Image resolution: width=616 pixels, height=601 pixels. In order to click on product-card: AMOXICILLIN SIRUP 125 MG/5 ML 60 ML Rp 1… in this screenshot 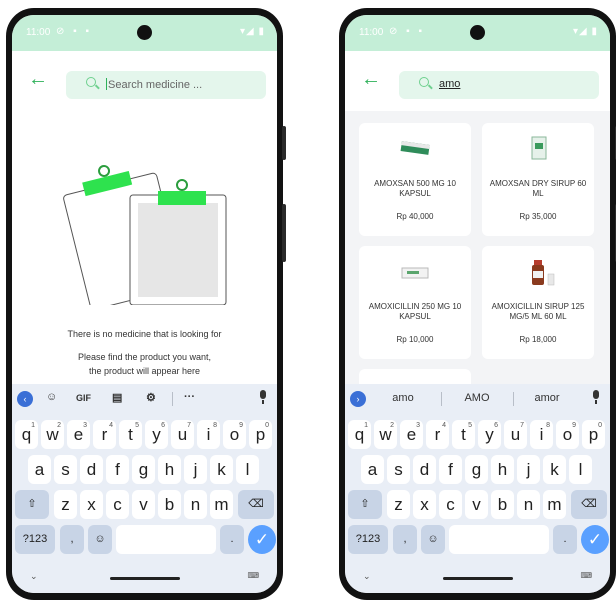, I will do `click(538, 302)`.